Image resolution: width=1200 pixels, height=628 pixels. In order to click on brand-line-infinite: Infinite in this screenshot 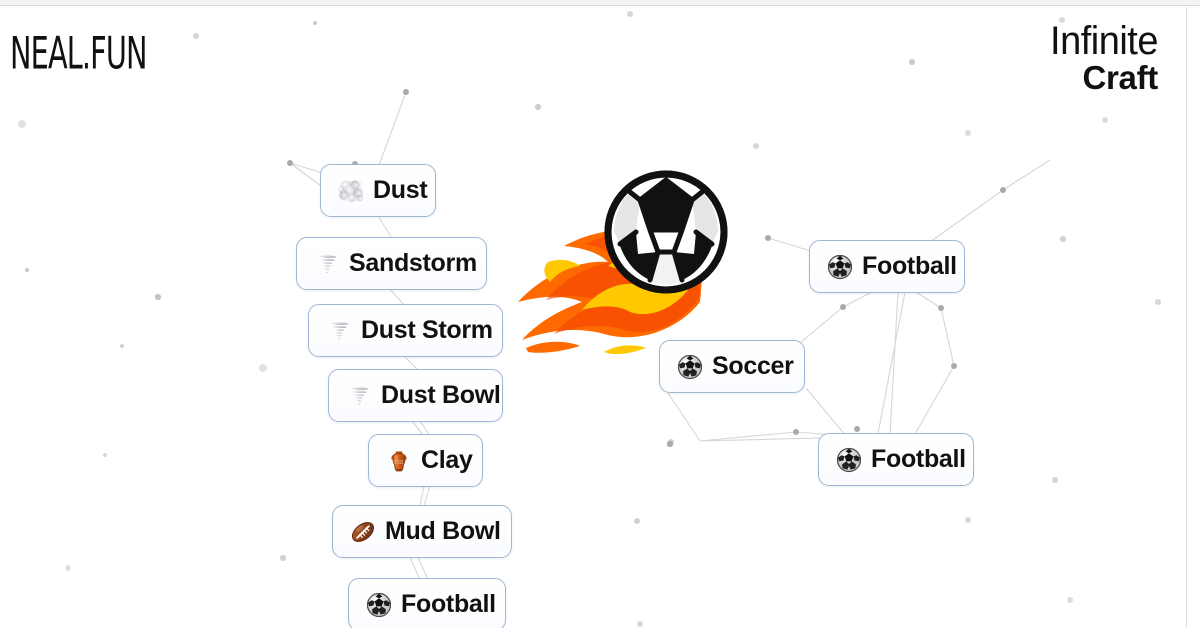, I will do `click(1104, 41)`.